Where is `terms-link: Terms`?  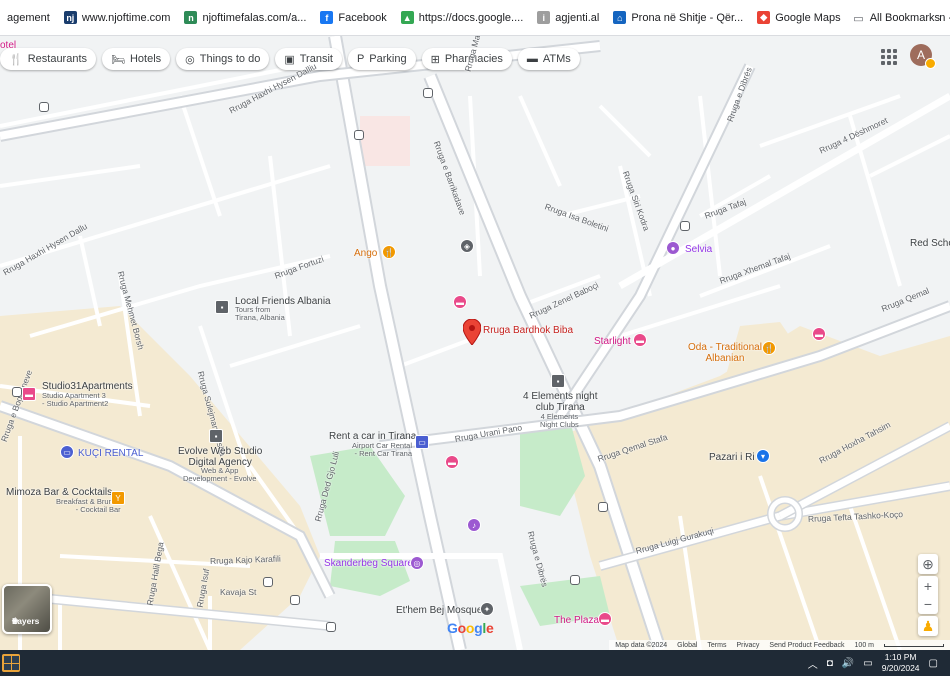
terms-link: Terms is located at coordinates (716, 645).